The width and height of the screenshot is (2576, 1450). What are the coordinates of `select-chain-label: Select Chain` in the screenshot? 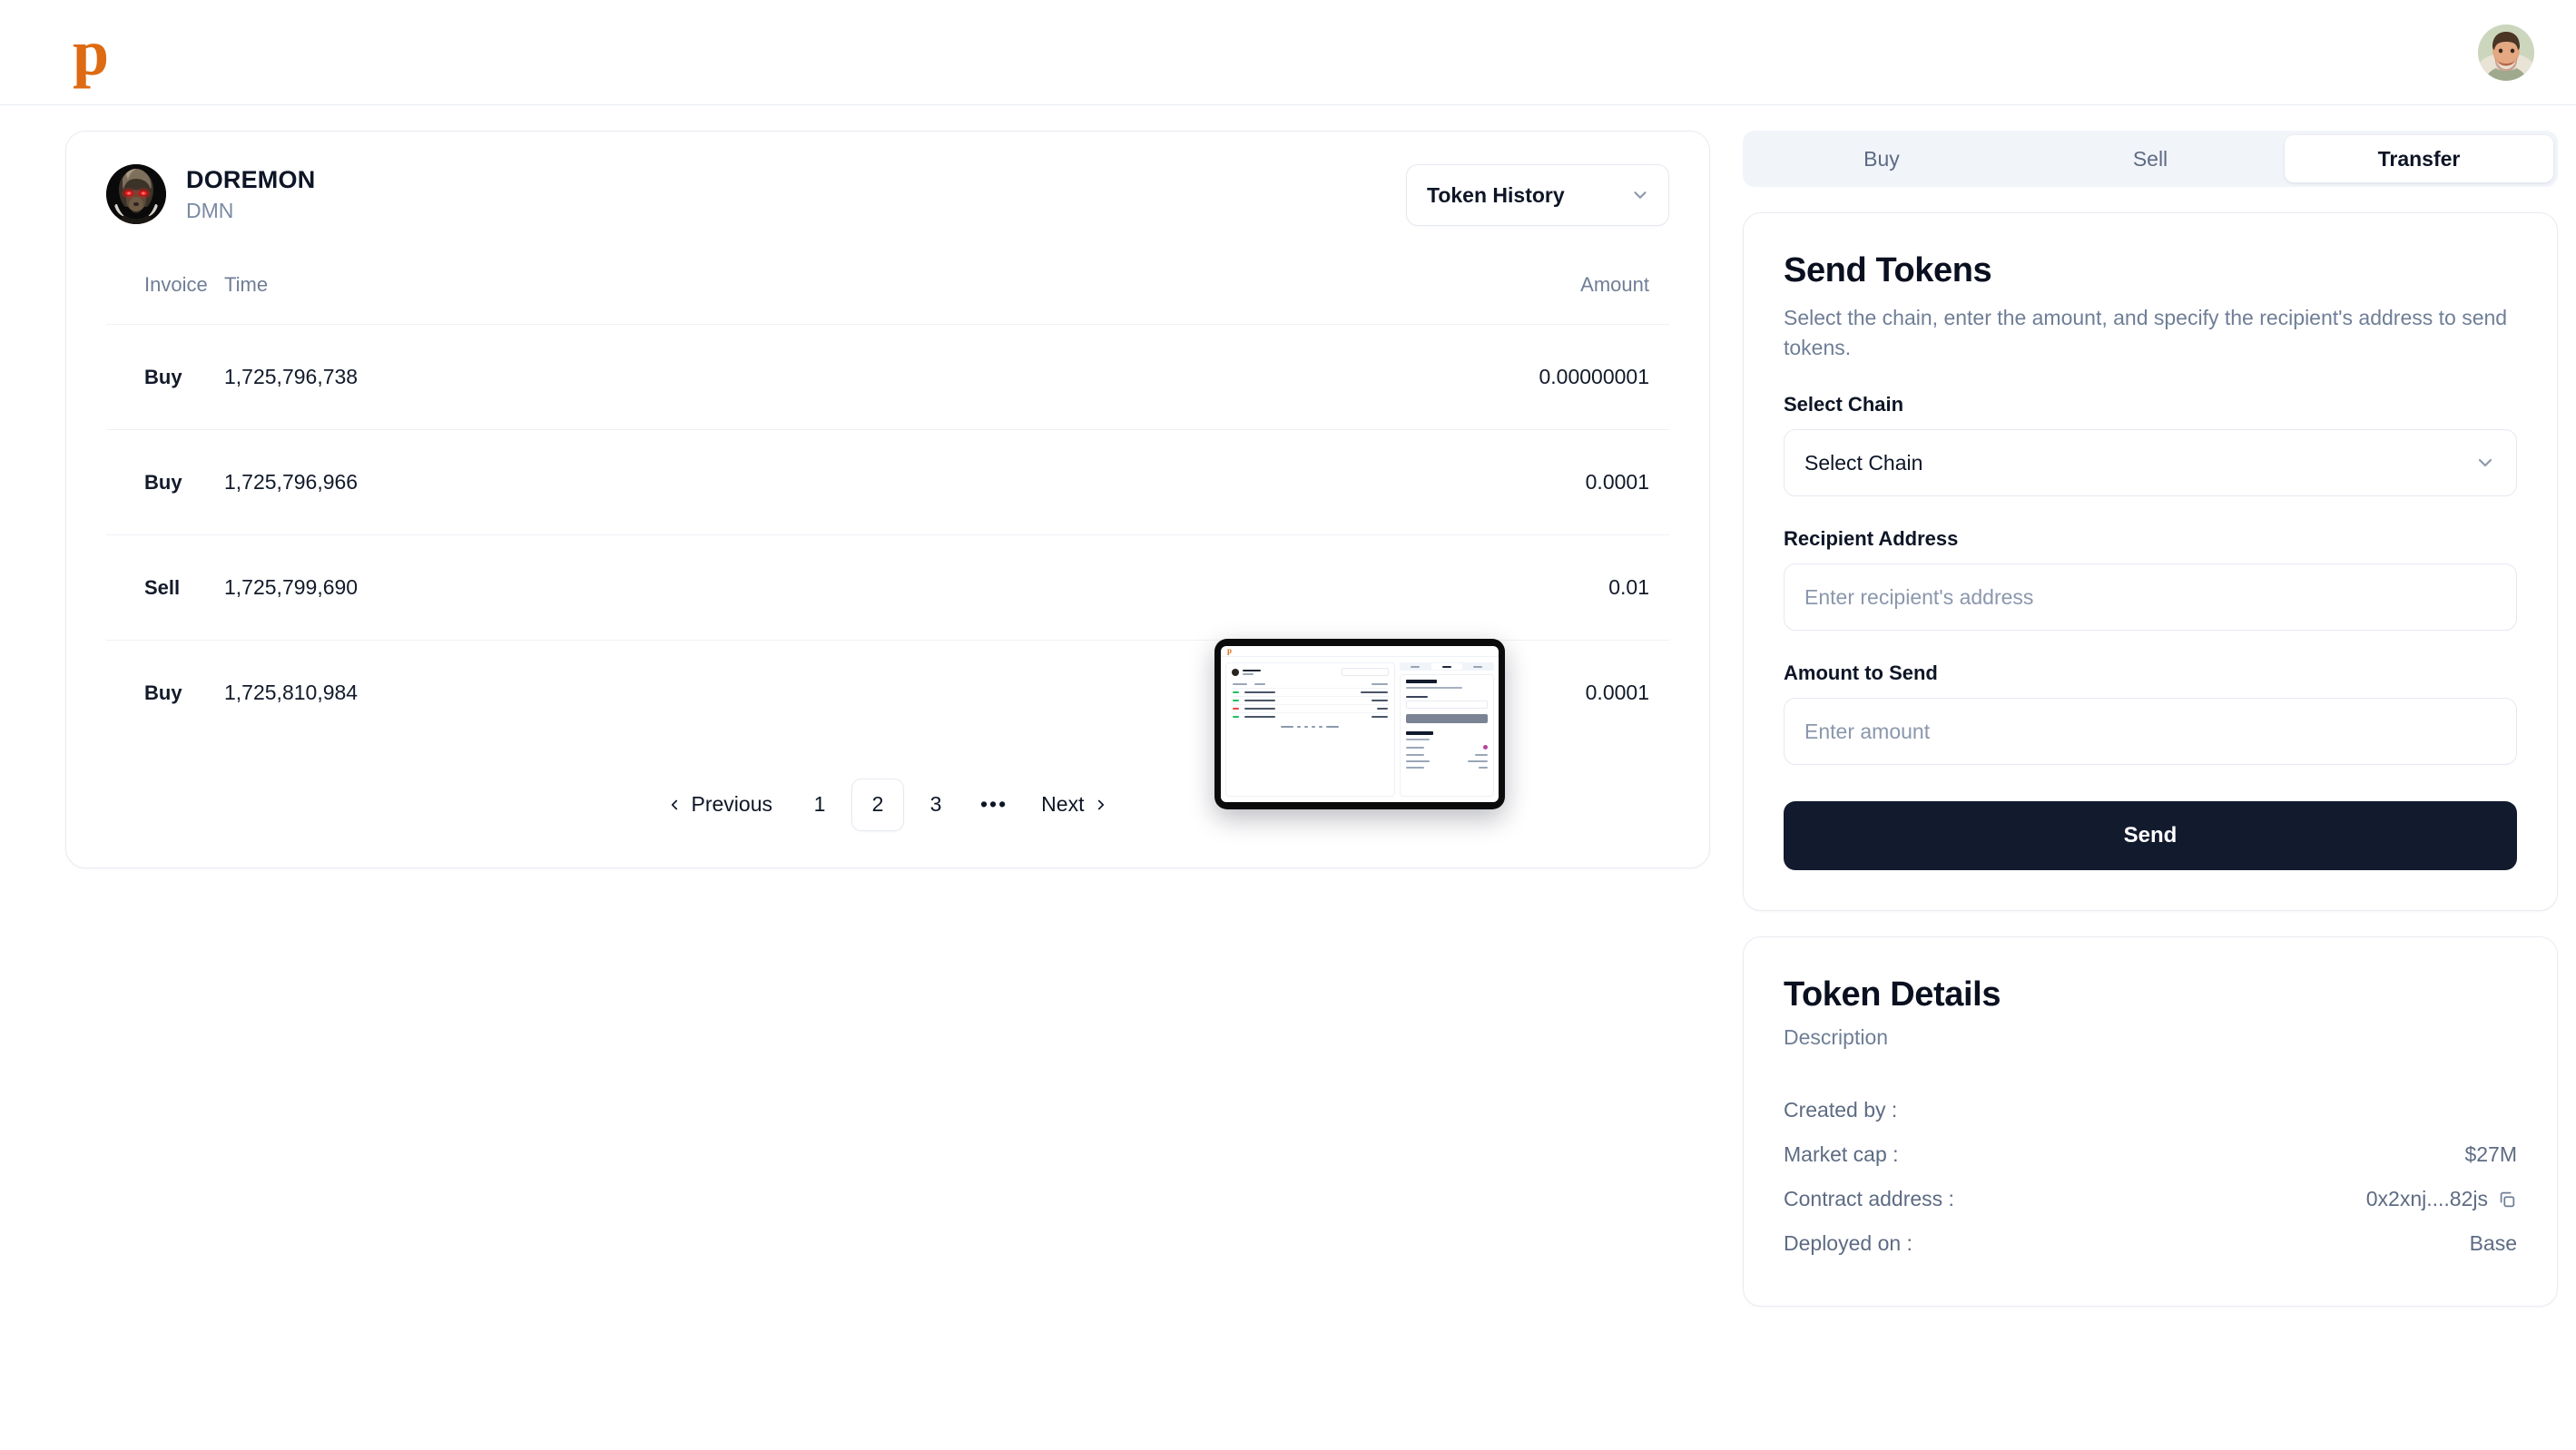 It's located at (1844, 404).